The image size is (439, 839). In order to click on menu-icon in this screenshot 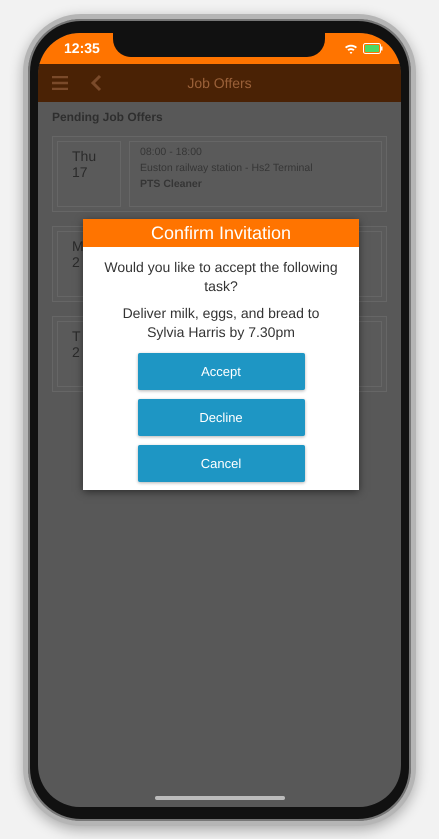, I will do `click(60, 83)`.